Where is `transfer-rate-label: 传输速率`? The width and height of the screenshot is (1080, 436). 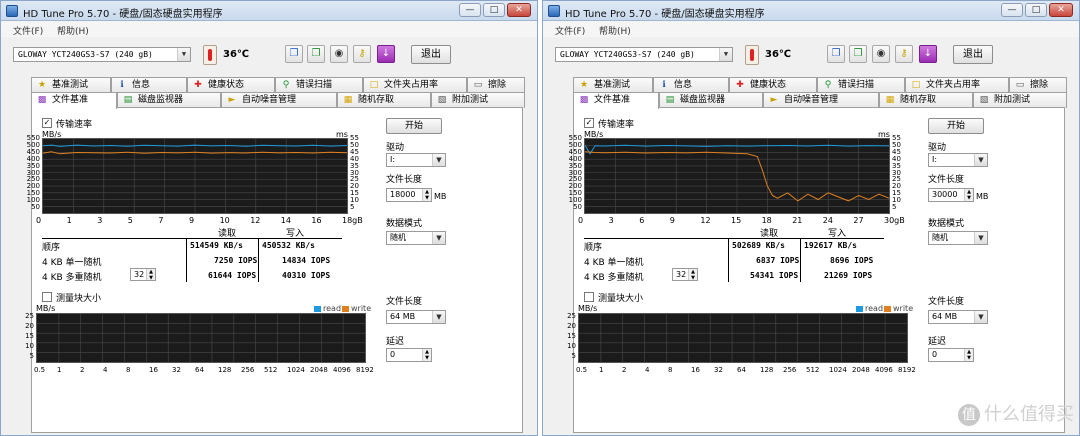 transfer-rate-label: 传输速率 is located at coordinates (74, 125).